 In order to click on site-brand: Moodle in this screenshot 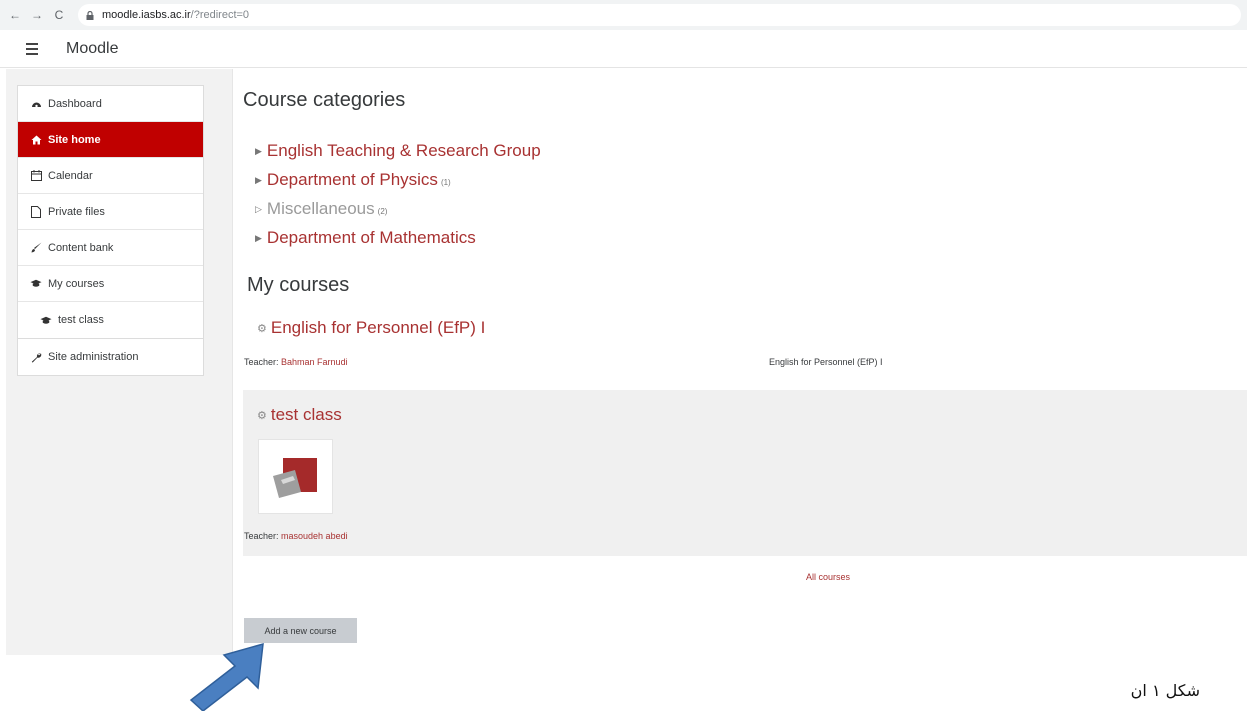, I will do `click(92, 49)`.